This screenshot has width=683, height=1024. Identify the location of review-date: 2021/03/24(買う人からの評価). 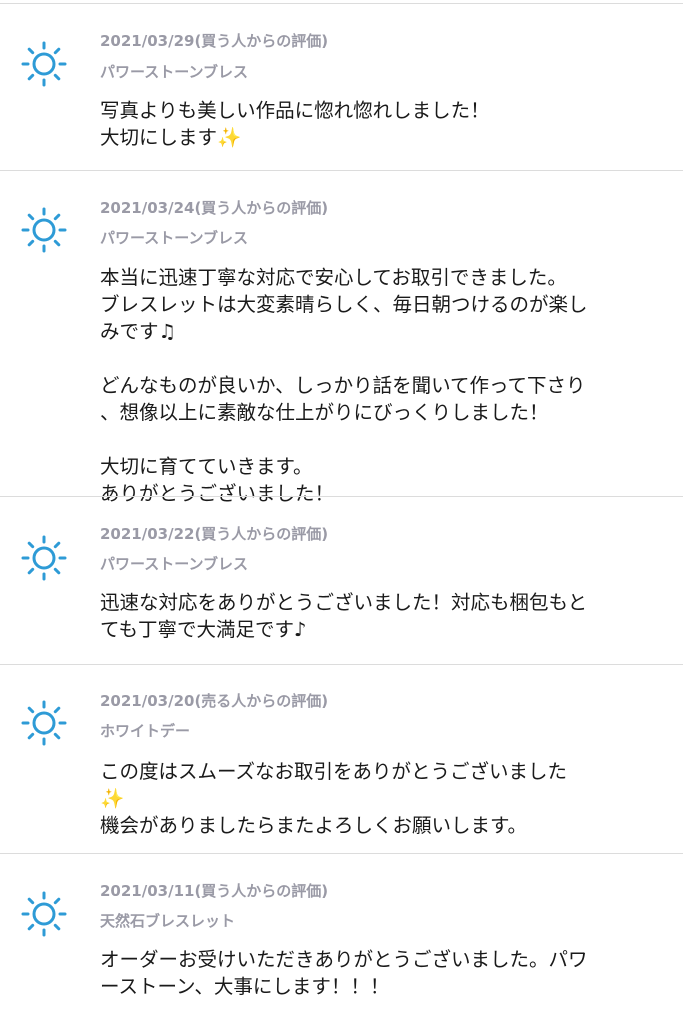
(214, 208).